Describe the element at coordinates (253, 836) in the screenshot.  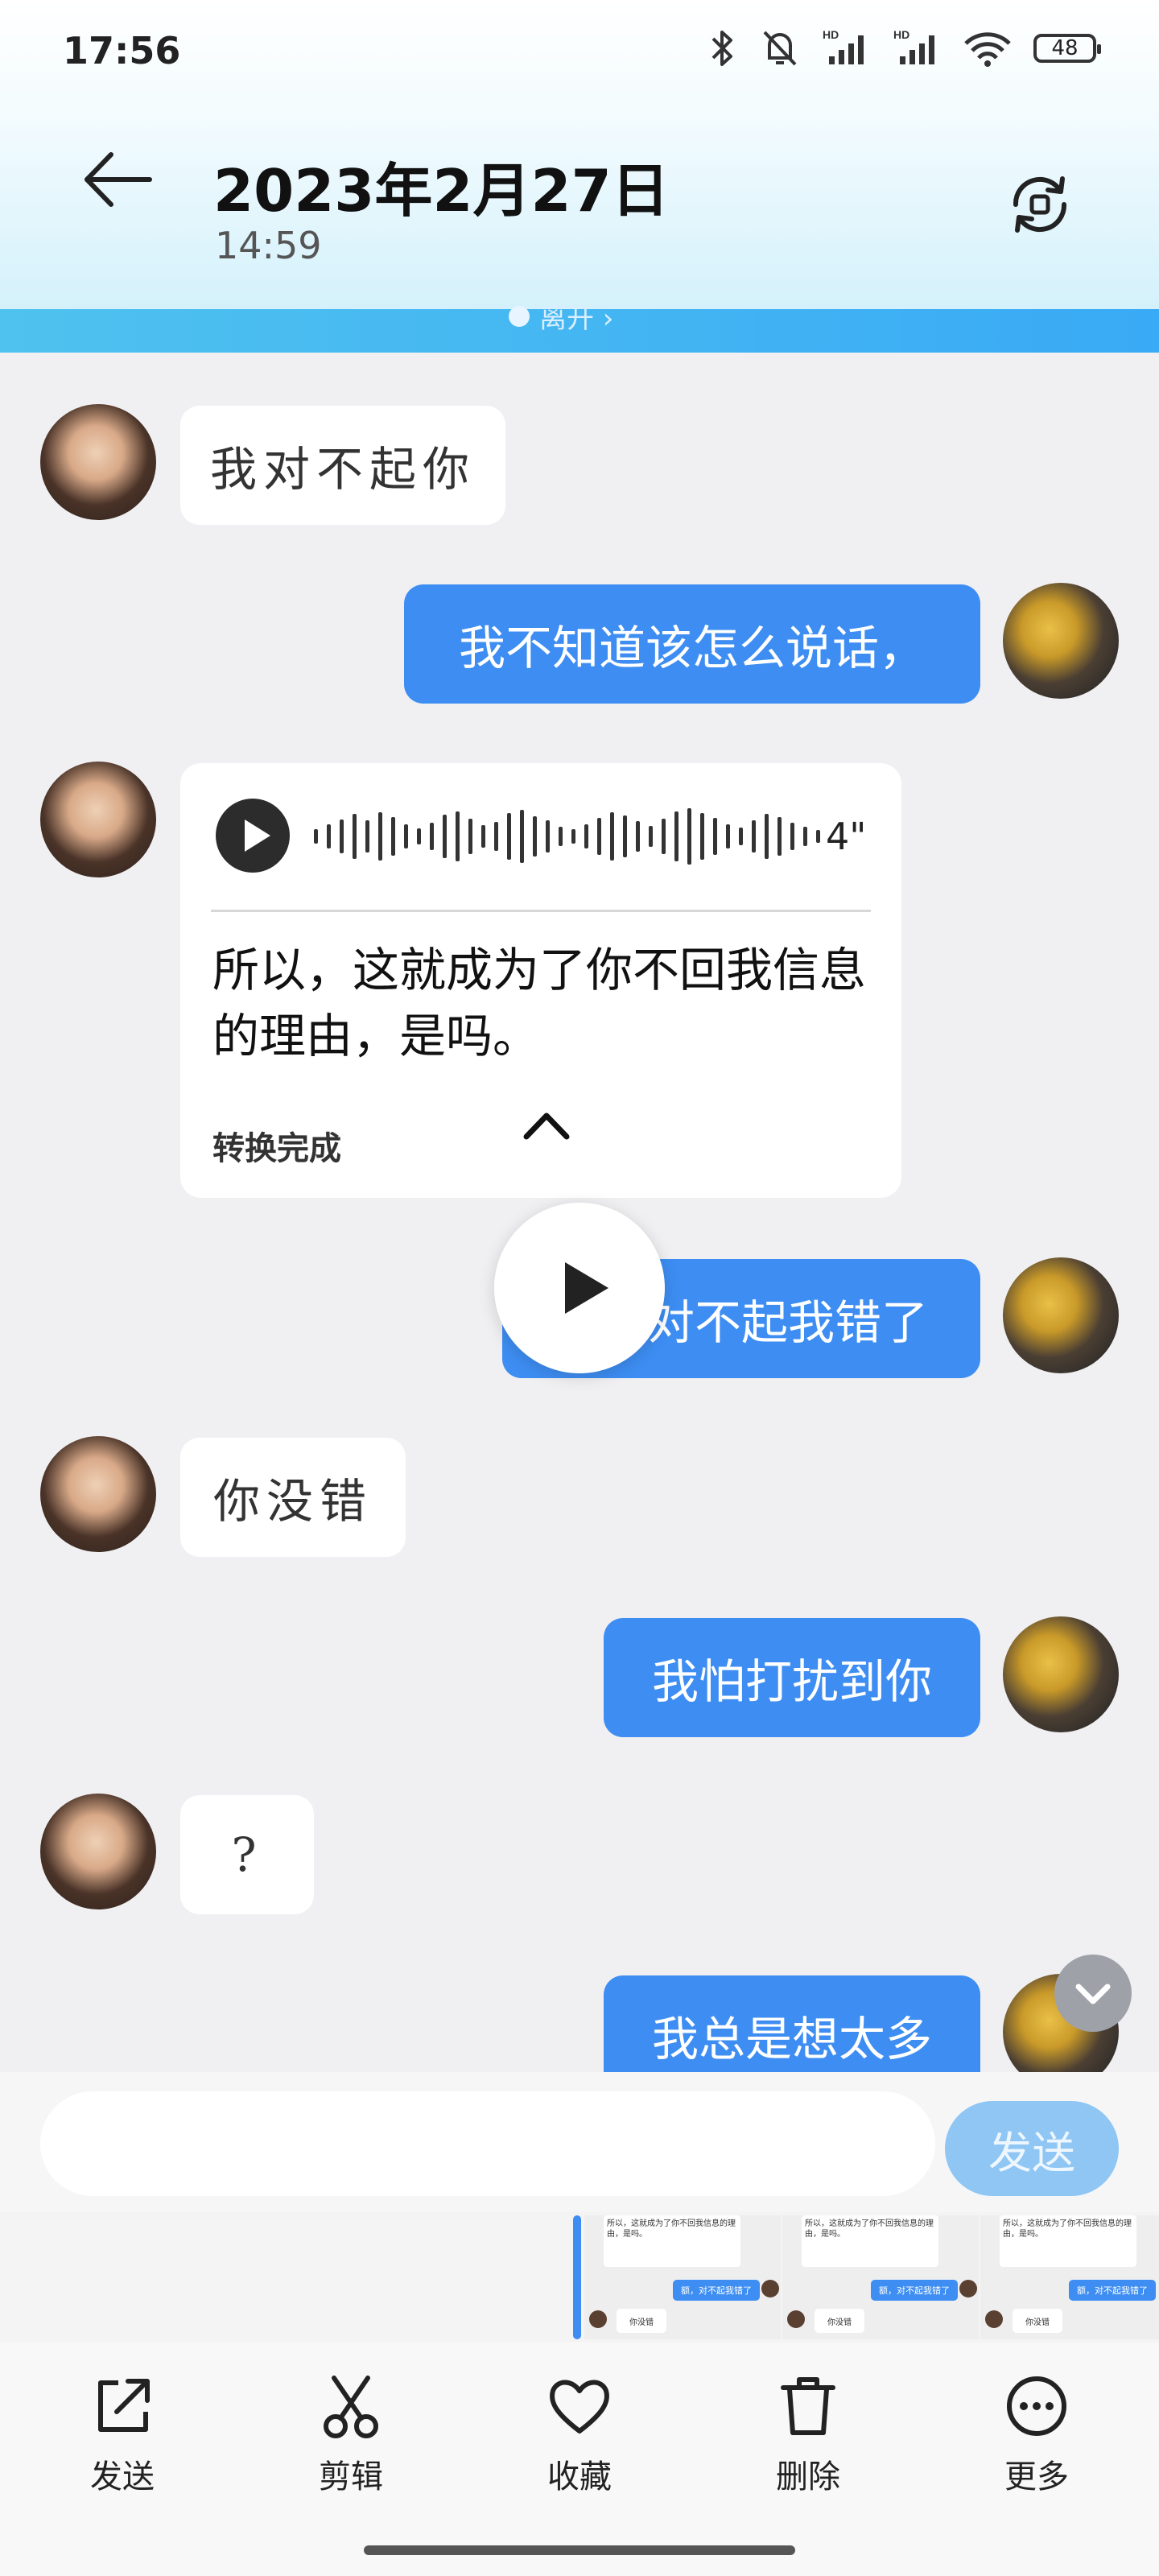
I see `voice-play-button` at that location.